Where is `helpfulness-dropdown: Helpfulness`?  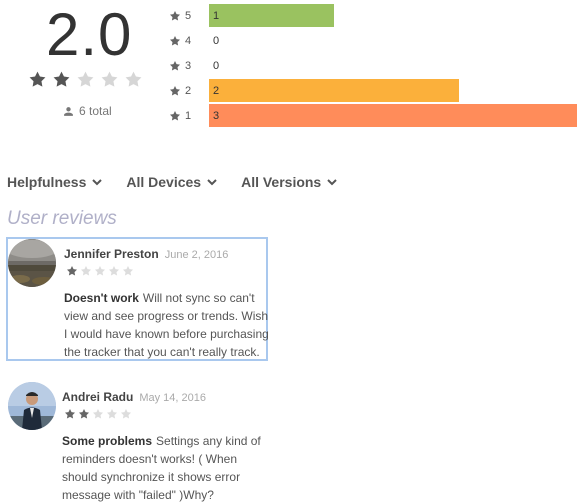
helpfulness-dropdown: Helpfulness is located at coordinates (55, 182).